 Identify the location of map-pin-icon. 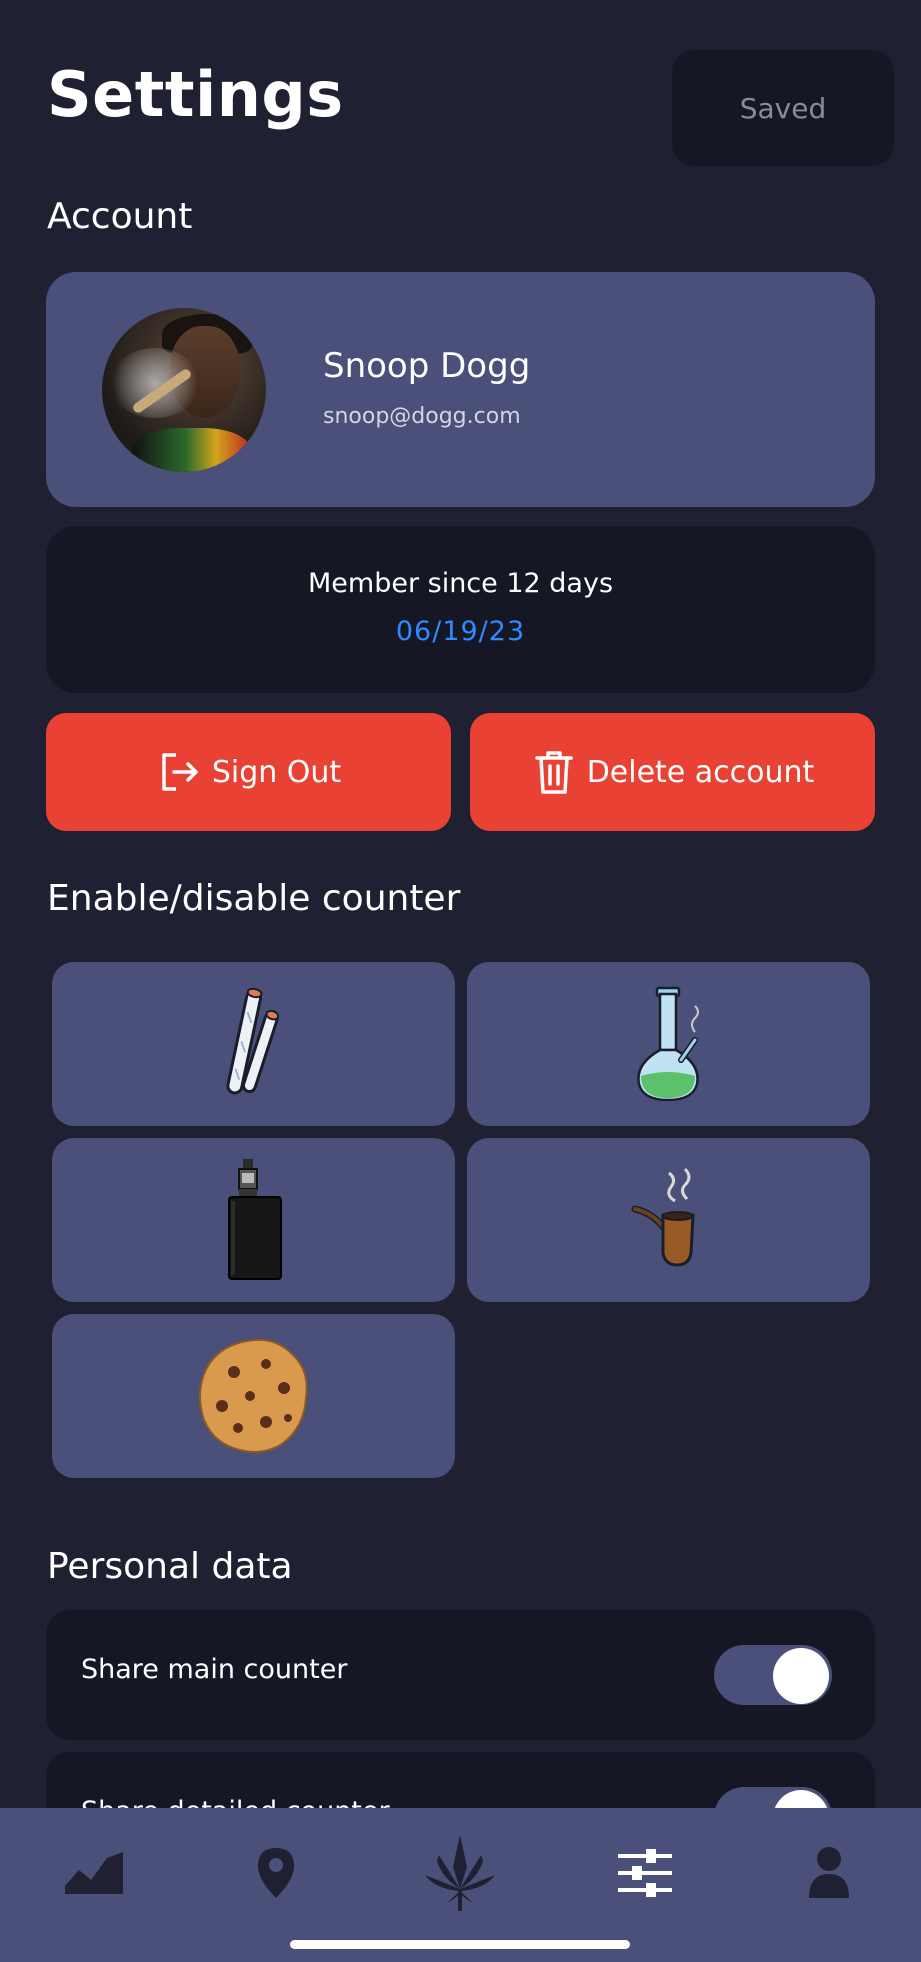
(276, 1873).